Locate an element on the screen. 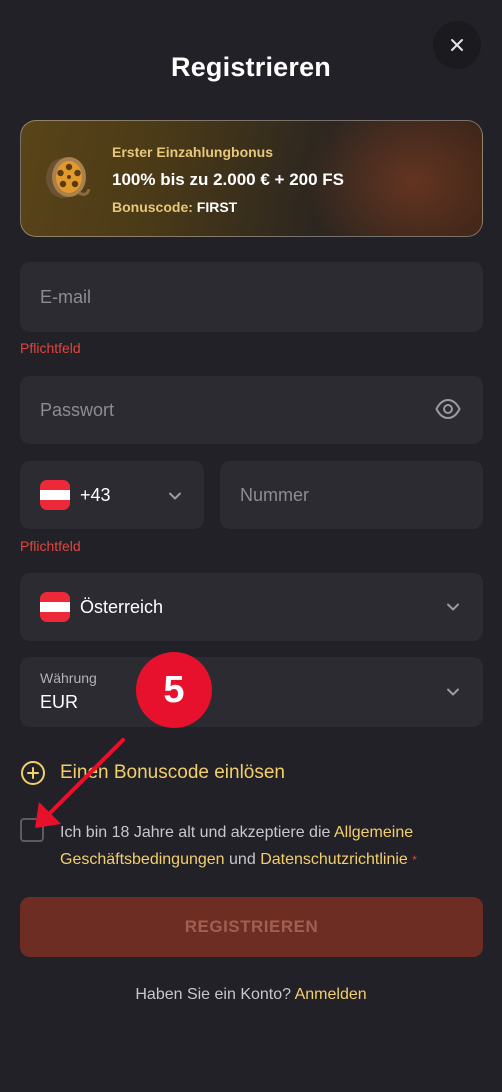  currency-label: Währung is located at coordinates (68, 678).